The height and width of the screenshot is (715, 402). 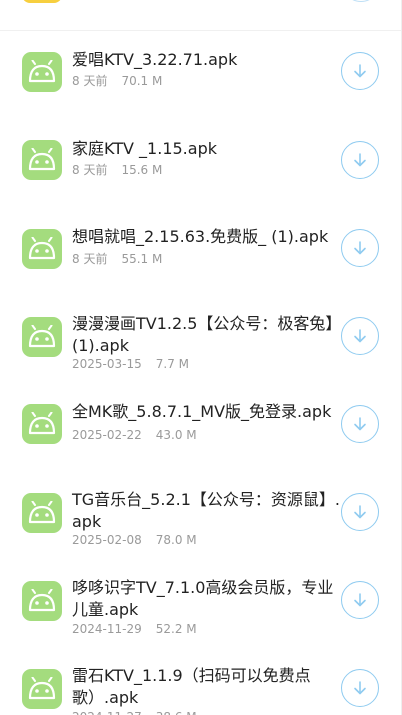 I want to click on file-meta: 2025-02-08 78.0 M, so click(x=134, y=540).